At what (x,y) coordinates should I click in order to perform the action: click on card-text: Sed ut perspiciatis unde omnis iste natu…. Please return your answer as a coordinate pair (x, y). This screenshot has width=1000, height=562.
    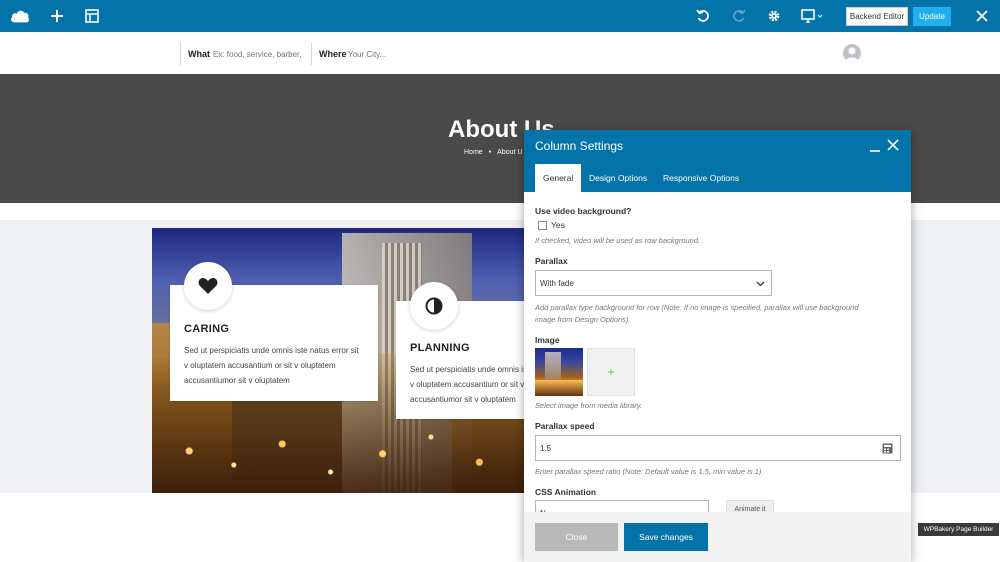
    Looking at the image, I should click on (271, 365).